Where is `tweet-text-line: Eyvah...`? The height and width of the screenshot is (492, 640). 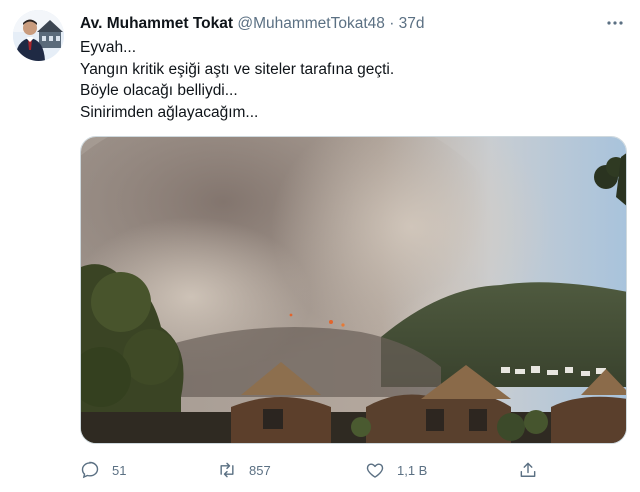 tweet-text-line: Eyvah... is located at coordinates (108, 47).